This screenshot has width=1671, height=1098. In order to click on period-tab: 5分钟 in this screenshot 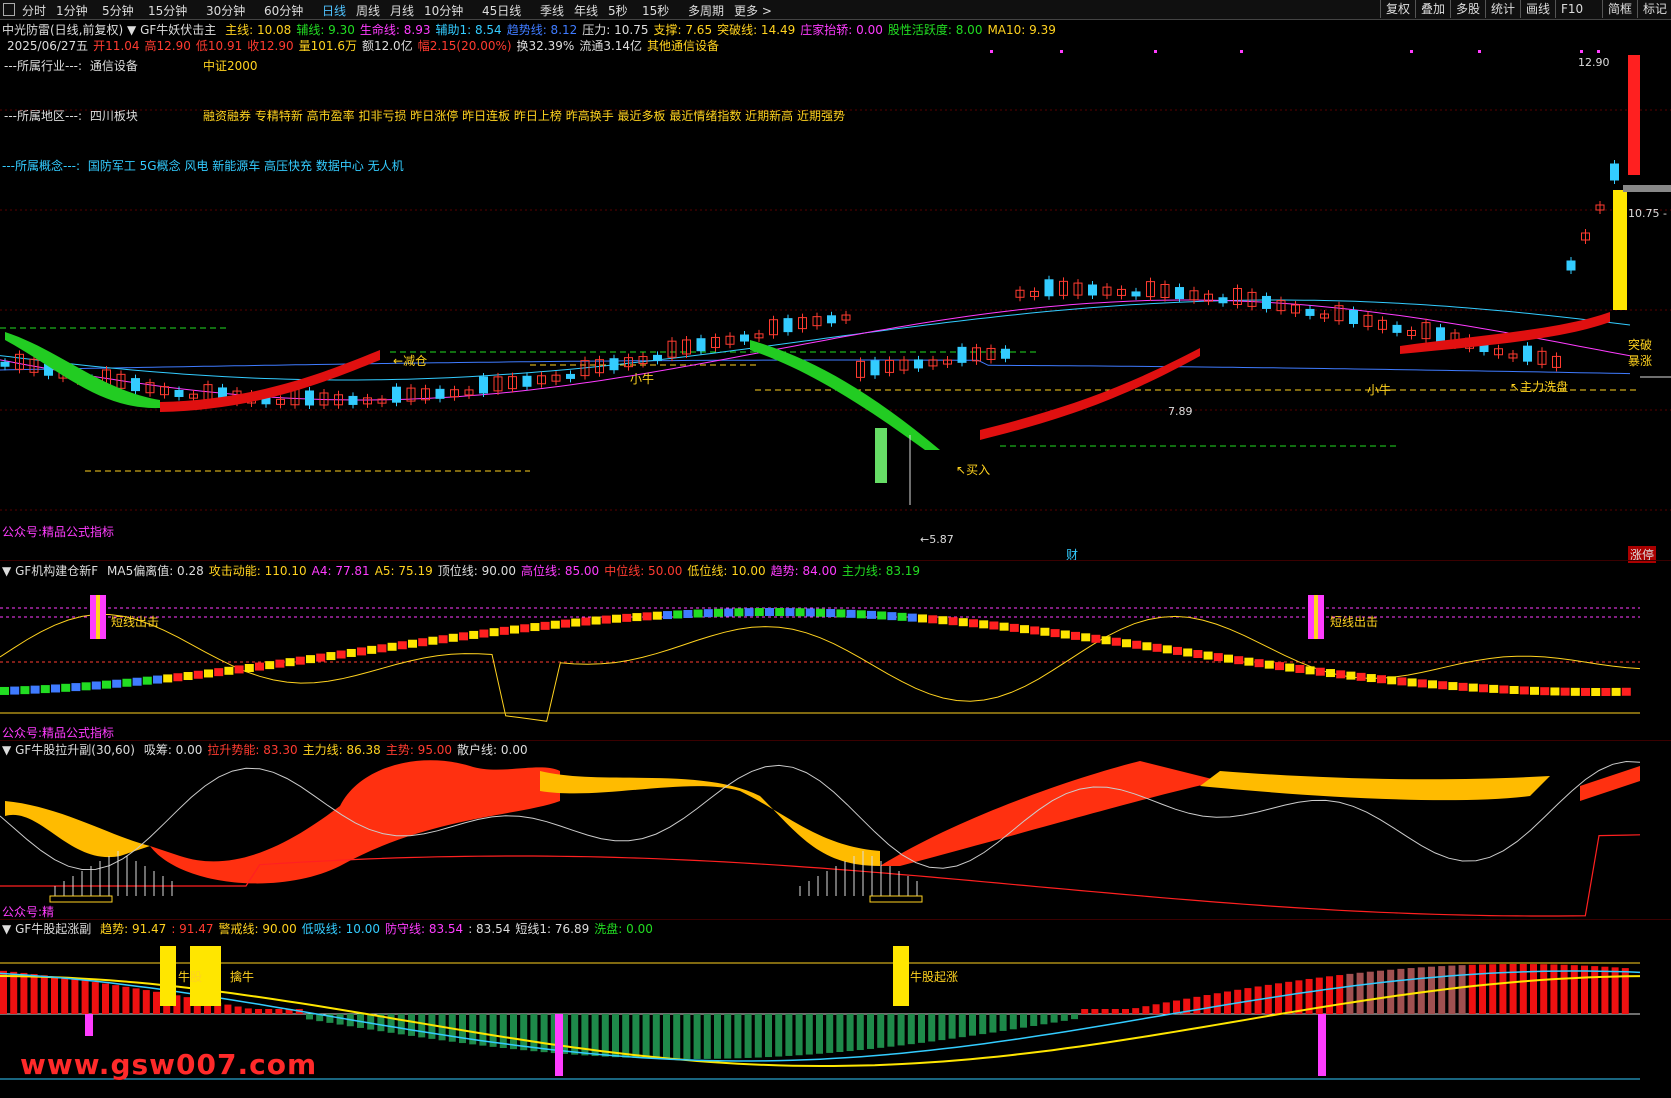, I will do `click(118, 10)`.